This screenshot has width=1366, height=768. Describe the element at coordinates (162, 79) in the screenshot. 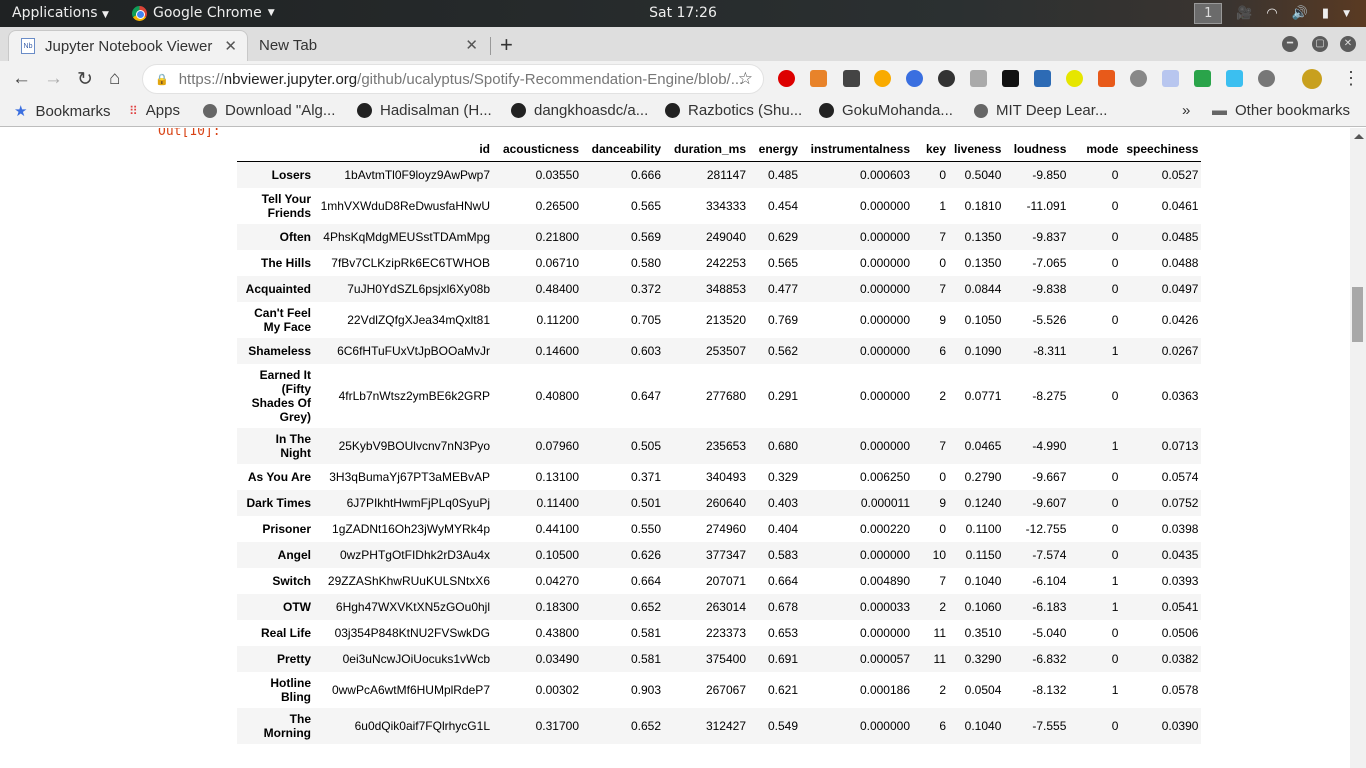

I see `lock-icon: 🔒` at that location.